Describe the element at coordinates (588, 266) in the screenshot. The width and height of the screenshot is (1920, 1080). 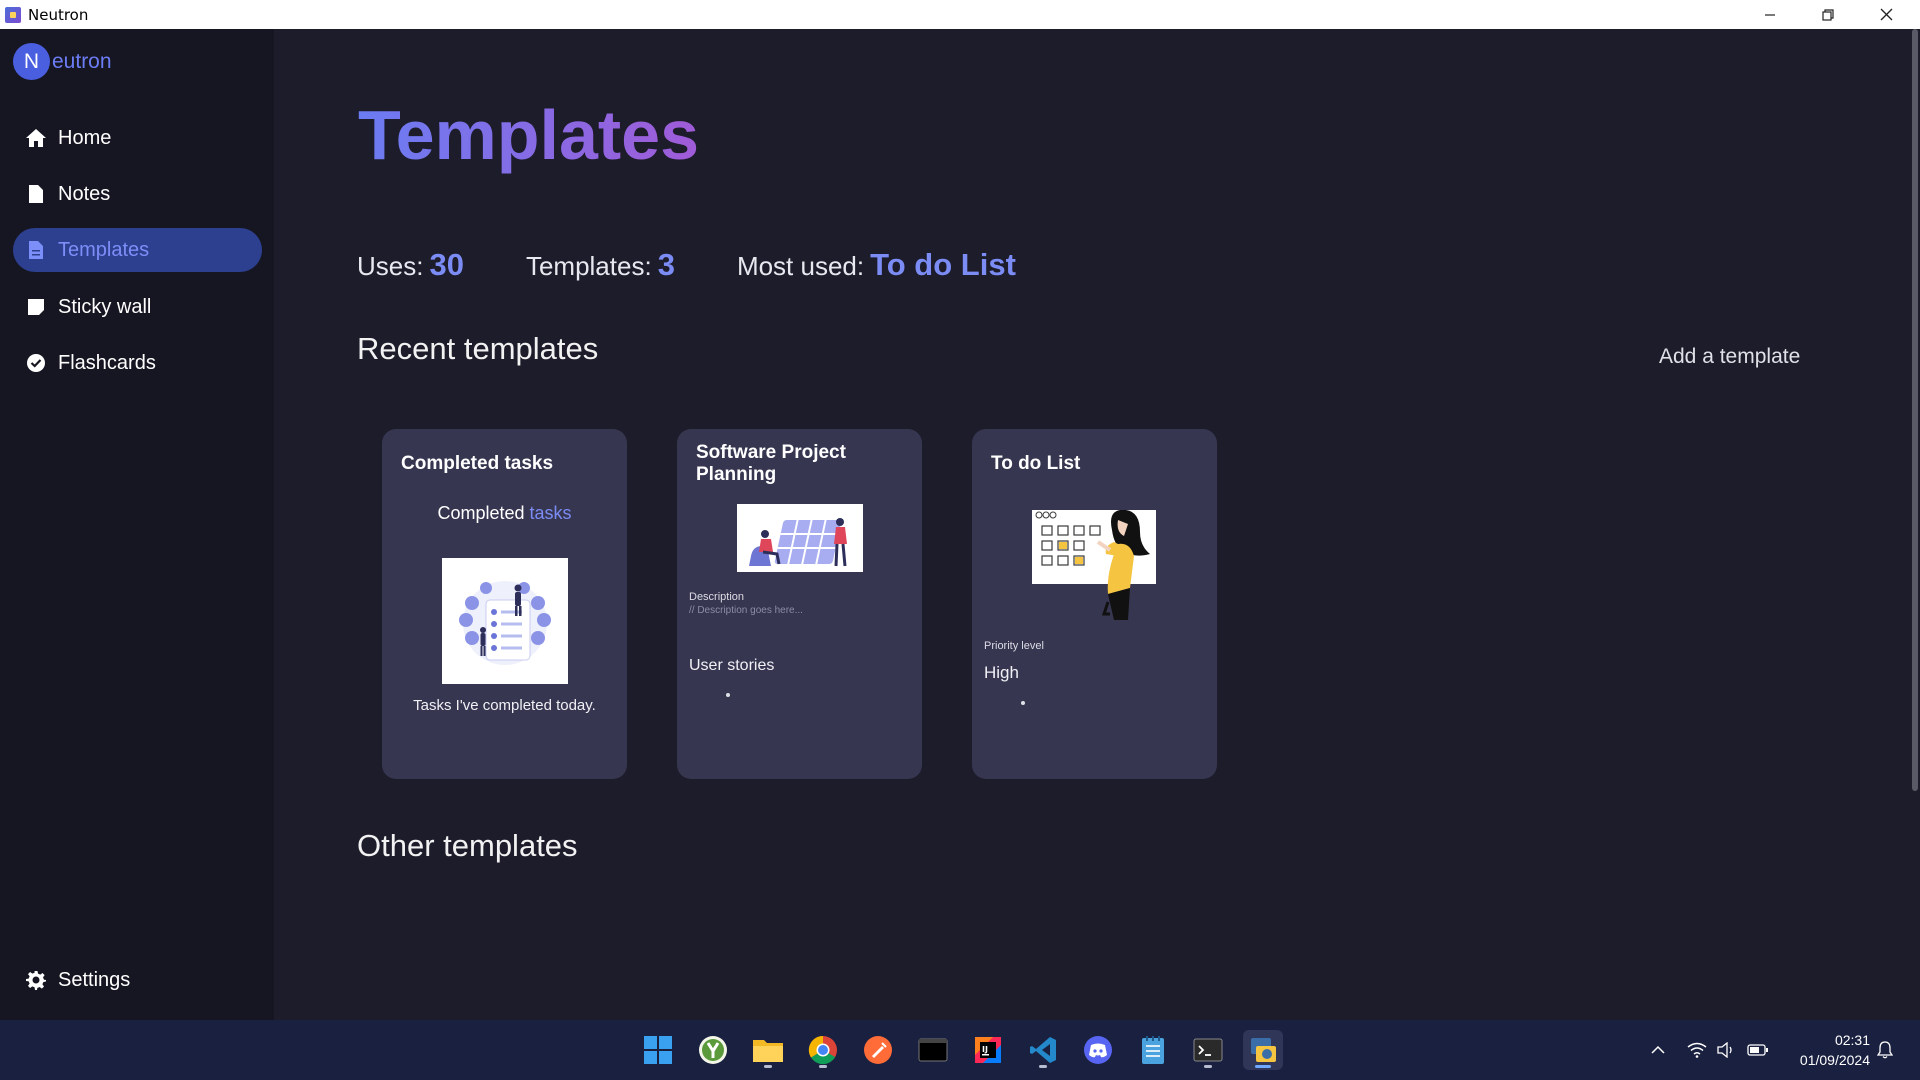
I see `templates-label: Templates:` at that location.